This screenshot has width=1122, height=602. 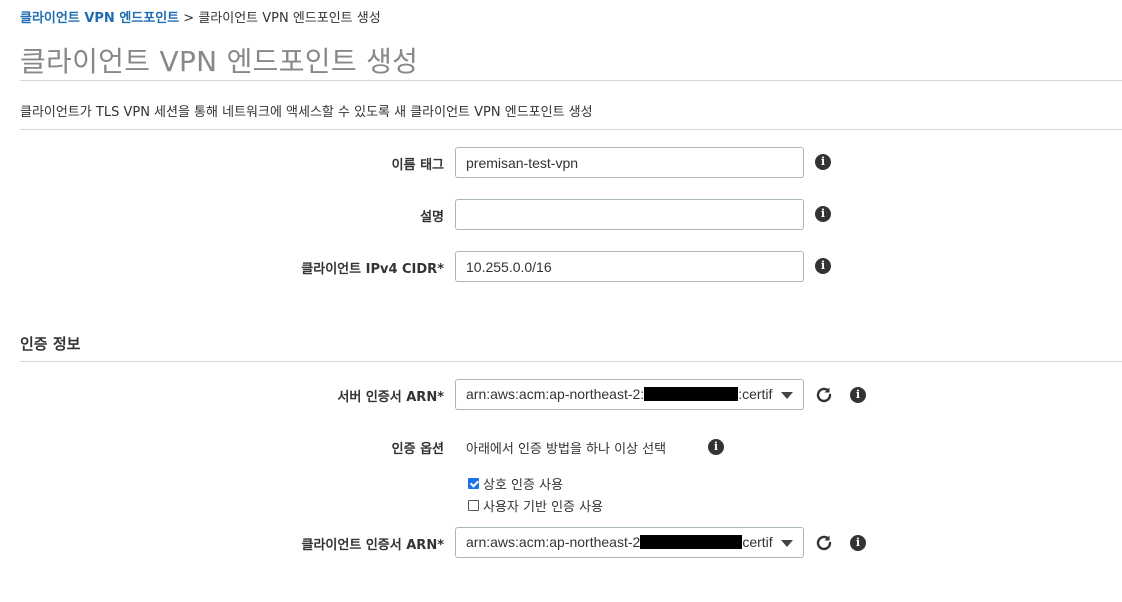 I want to click on description-input, so click(x=629, y=214).